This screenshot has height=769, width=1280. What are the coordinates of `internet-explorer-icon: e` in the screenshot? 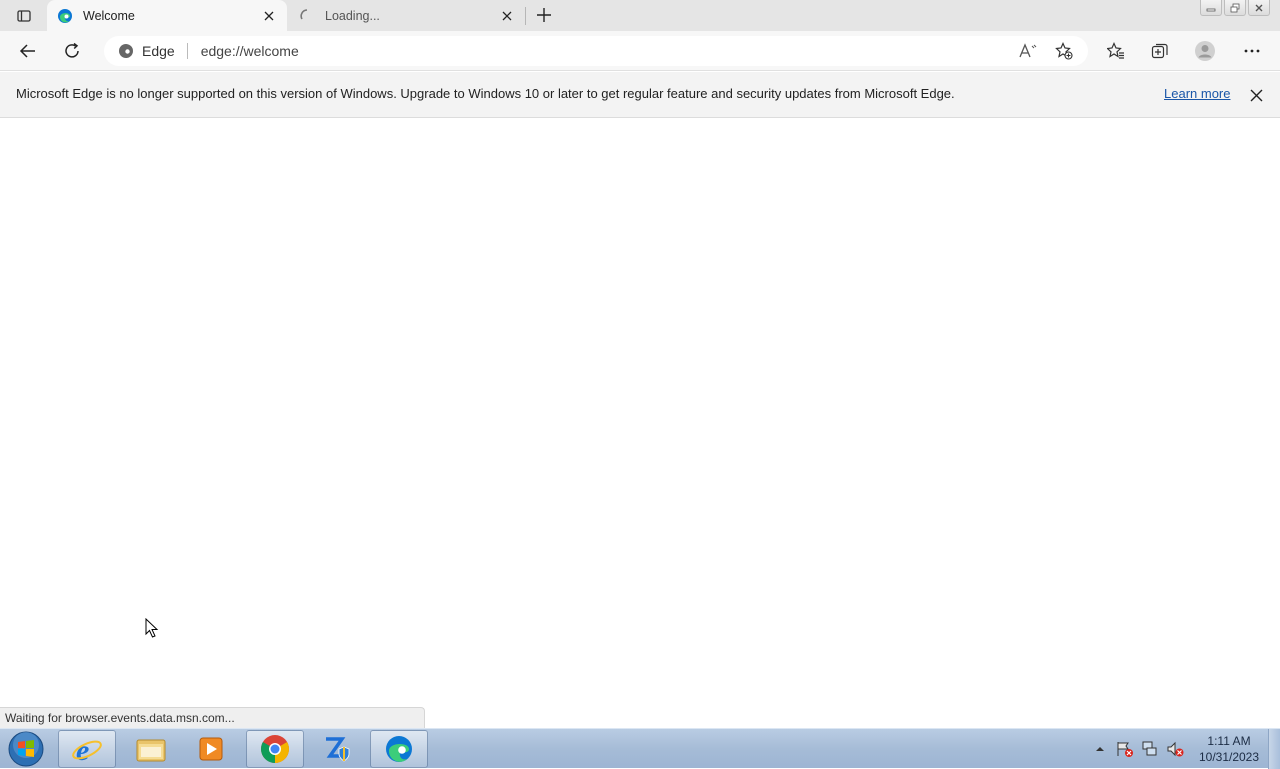 It's located at (87, 749).